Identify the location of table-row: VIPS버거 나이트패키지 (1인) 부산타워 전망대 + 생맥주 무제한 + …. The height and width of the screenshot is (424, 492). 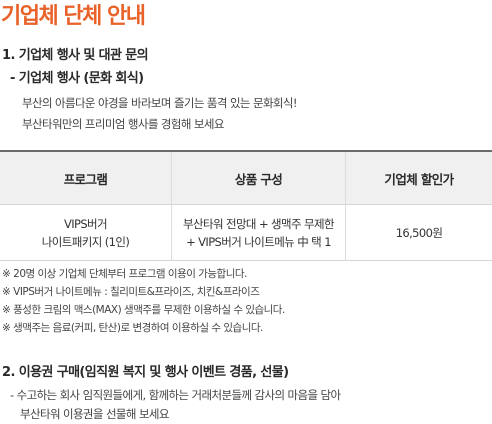
(246, 232).